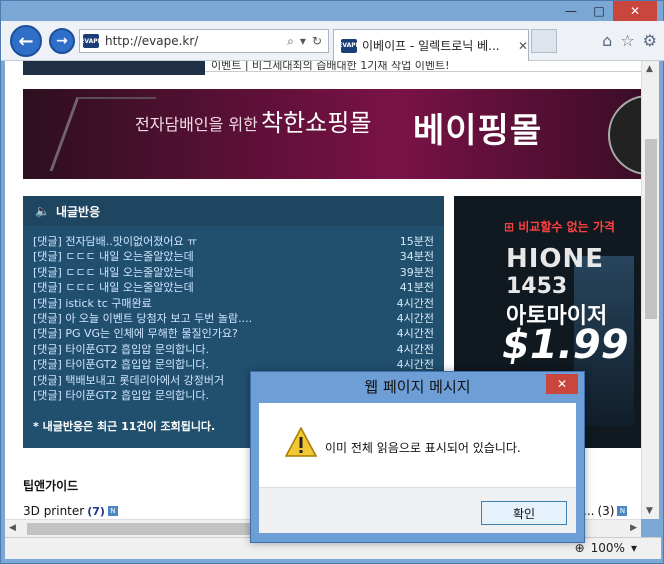 The width and height of the screenshot is (664, 564). What do you see at coordinates (417, 387) in the screenshot?
I see `dialog-title: 웹 페이지 메시지` at bounding box center [417, 387].